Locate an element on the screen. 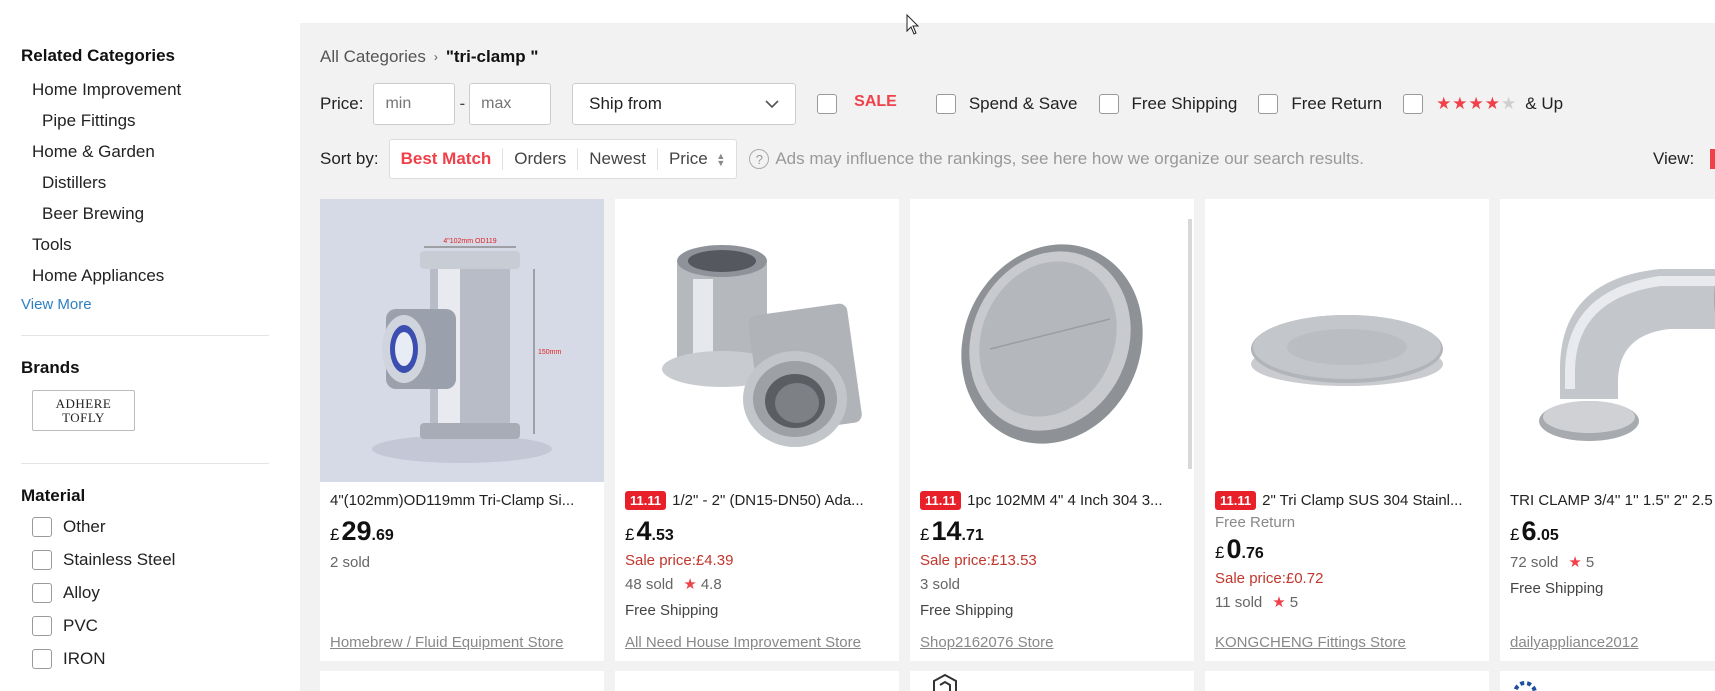  sale-filter: SALE is located at coordinates (857, 103).